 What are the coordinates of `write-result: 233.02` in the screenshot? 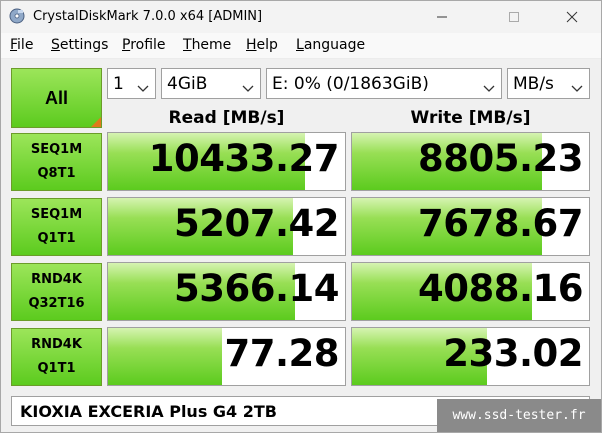 It's located at (470, 356).